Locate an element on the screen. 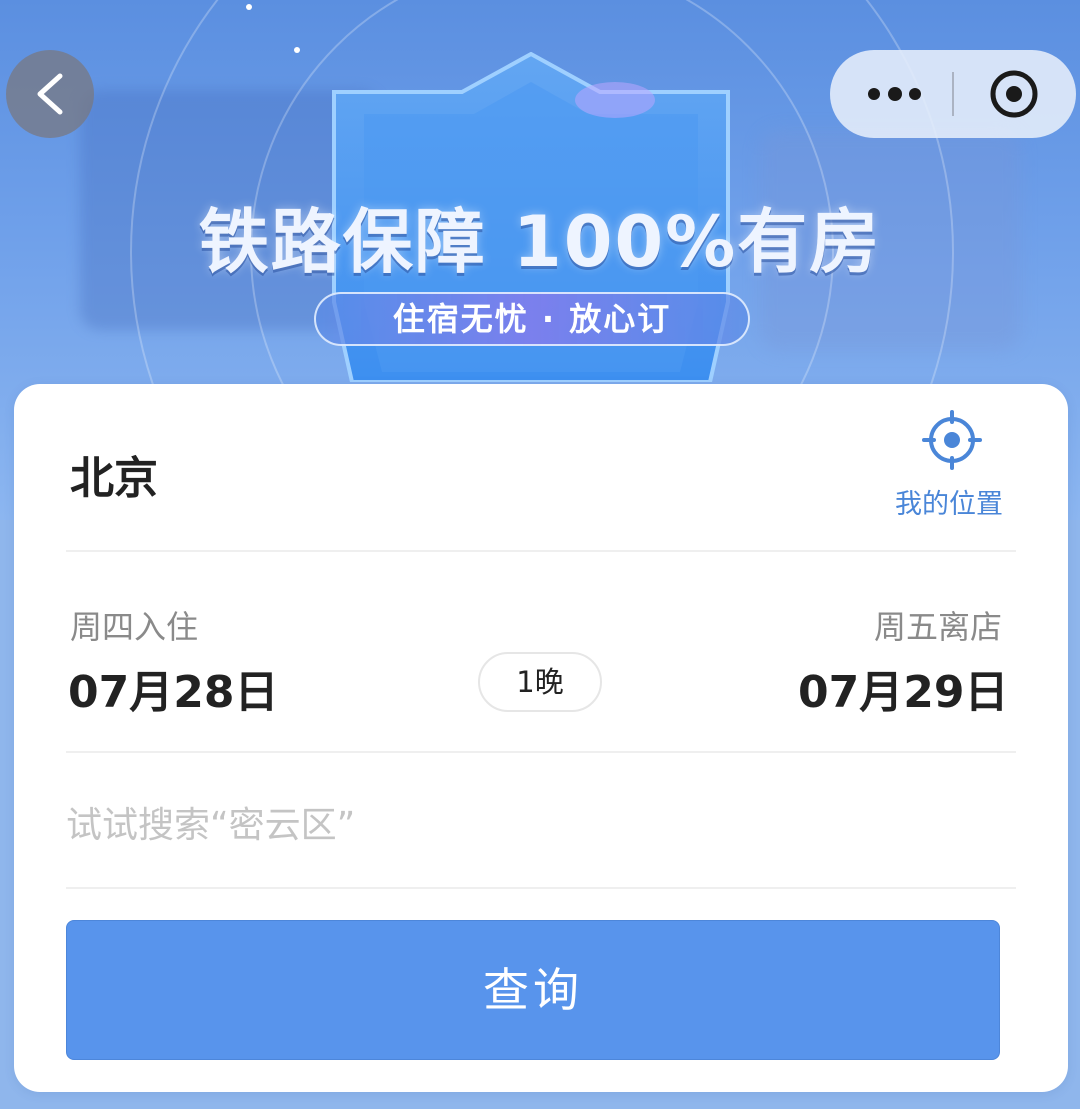 Image resolution: width=1080 pixels, height=1109 pixels. locate-crosshair-icon is located at coordinates (952, 440).